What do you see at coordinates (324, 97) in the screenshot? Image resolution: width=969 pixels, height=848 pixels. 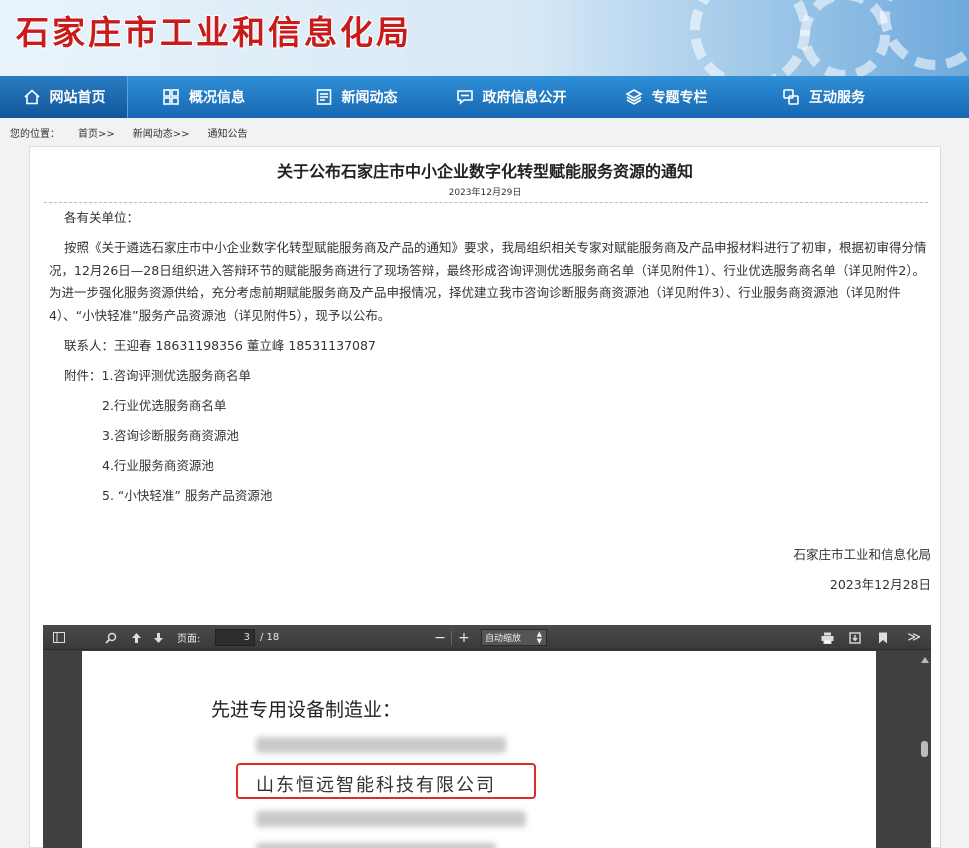 I see `newspaper-icon` at bounding box center [324, 97].